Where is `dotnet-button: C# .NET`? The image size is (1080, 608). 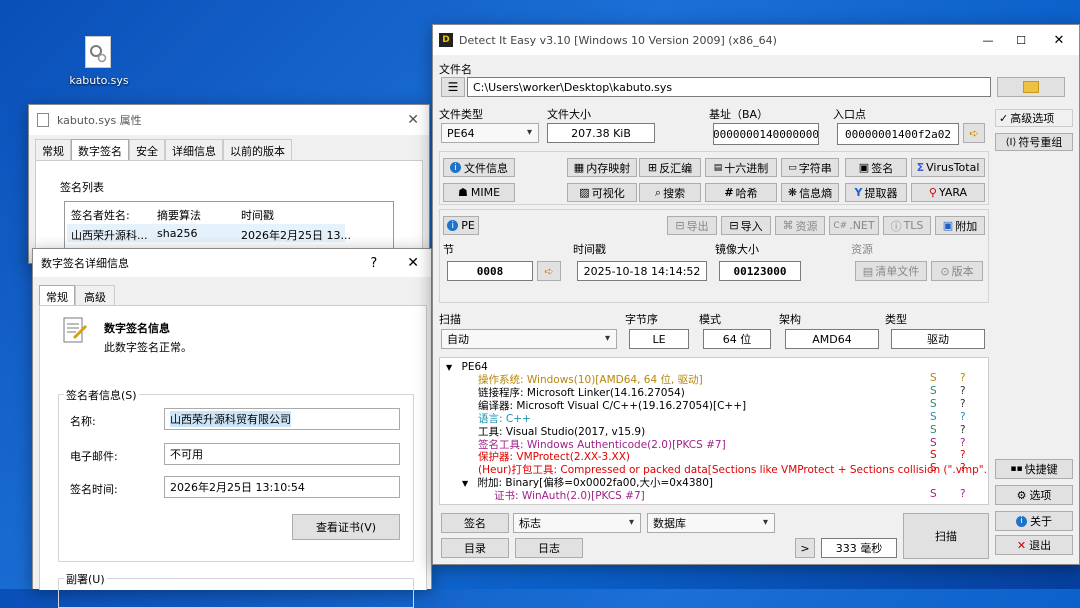 dotnet-button: C# .NET is located at coordinates (854, 225).